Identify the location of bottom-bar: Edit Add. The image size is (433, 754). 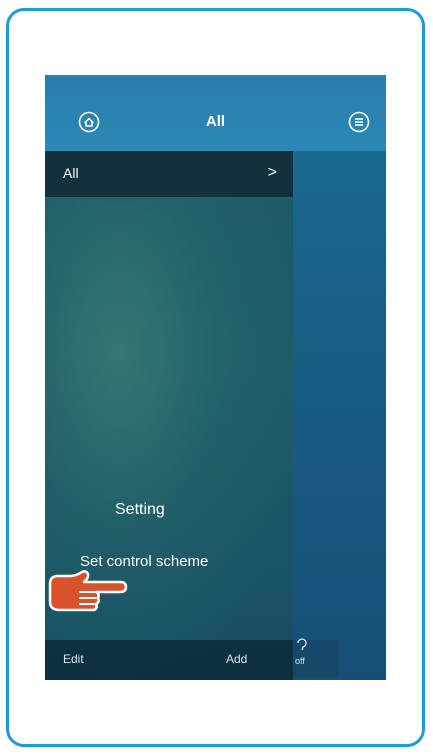
(169, 660).